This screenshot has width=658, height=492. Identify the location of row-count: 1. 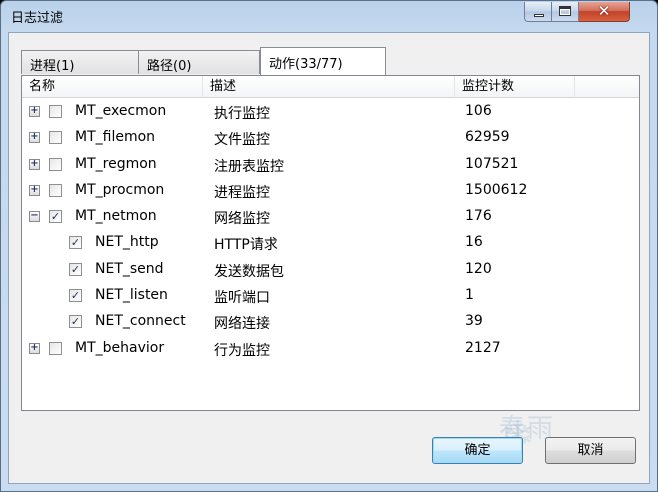
(469, 295).